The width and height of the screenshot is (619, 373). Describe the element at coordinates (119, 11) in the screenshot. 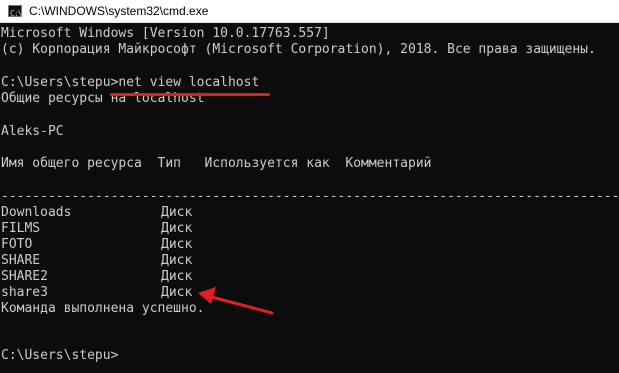

I see `window-title: C:\WINDOWS\system32\cmd.exe` at that location.